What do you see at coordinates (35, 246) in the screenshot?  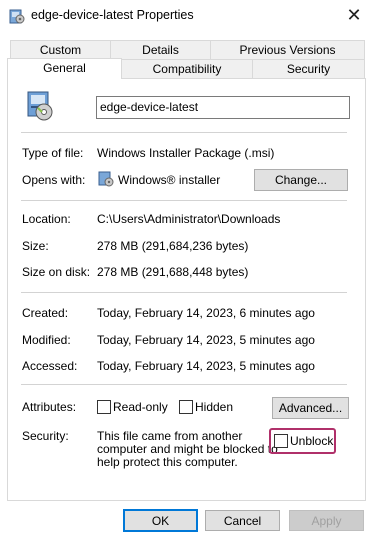 I see `size-label: Size:` at bounding box center [35, 246].